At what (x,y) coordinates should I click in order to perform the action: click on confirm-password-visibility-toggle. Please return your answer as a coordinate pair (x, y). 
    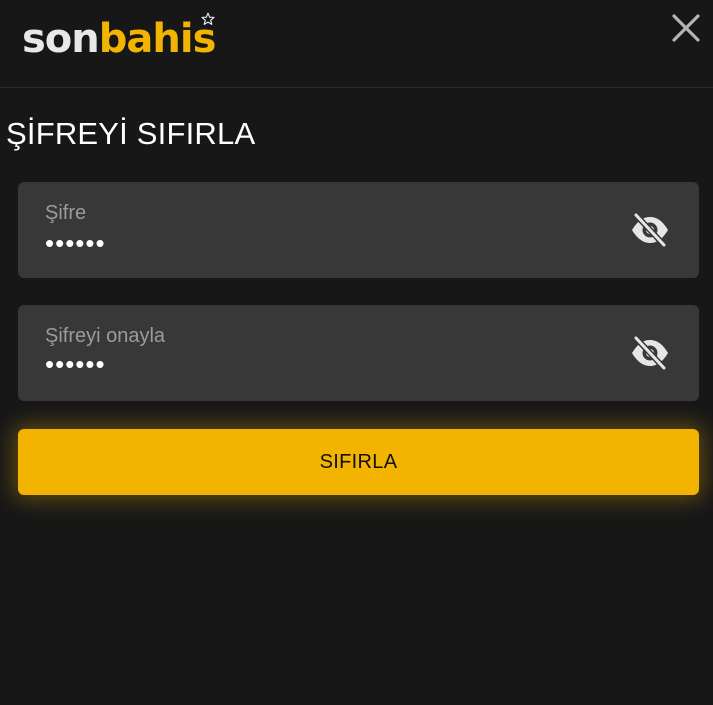
    Looking at the image, I should click on (650, 353).